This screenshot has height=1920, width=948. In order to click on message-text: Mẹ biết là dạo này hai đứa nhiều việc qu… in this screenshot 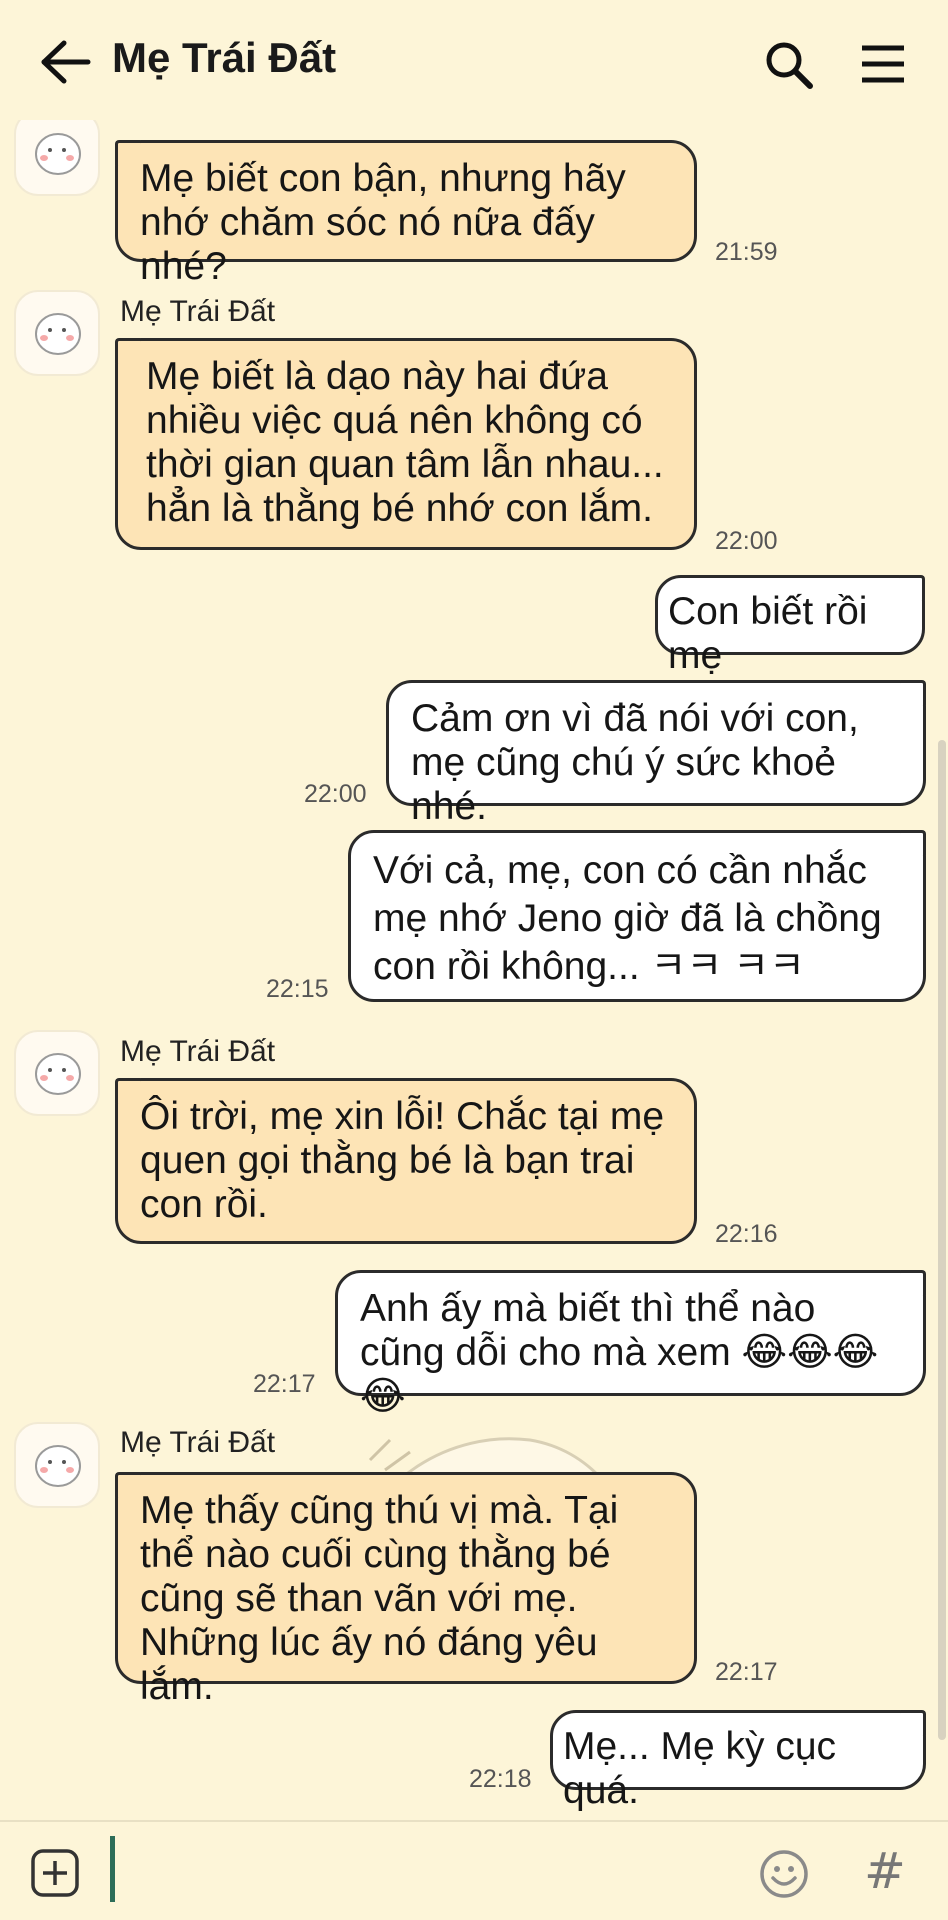, I will do `click(405, 442)`.